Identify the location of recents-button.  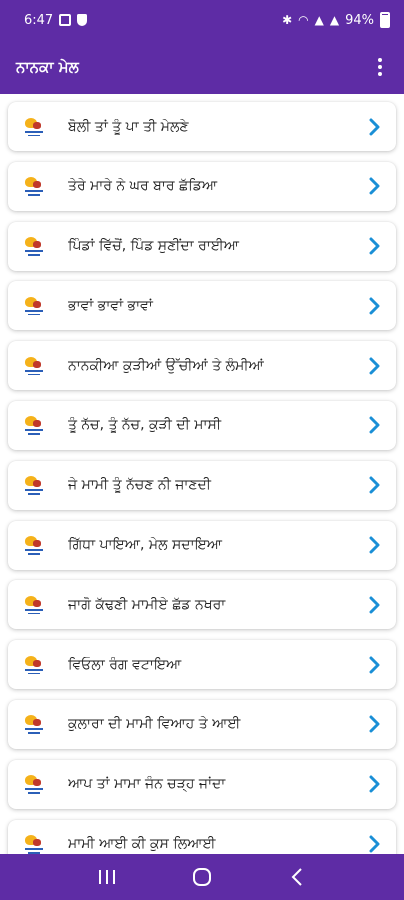
(107, 877).